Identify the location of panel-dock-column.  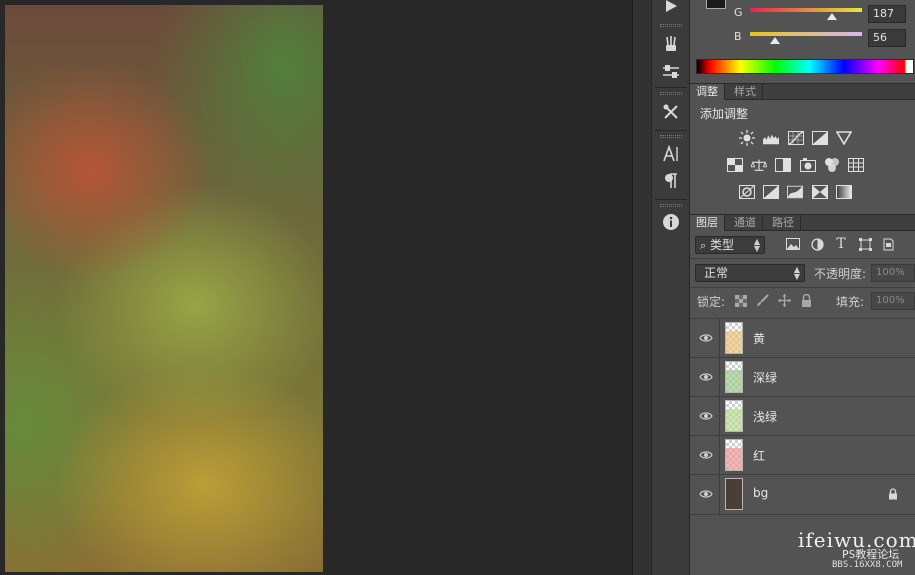
(670, 287).